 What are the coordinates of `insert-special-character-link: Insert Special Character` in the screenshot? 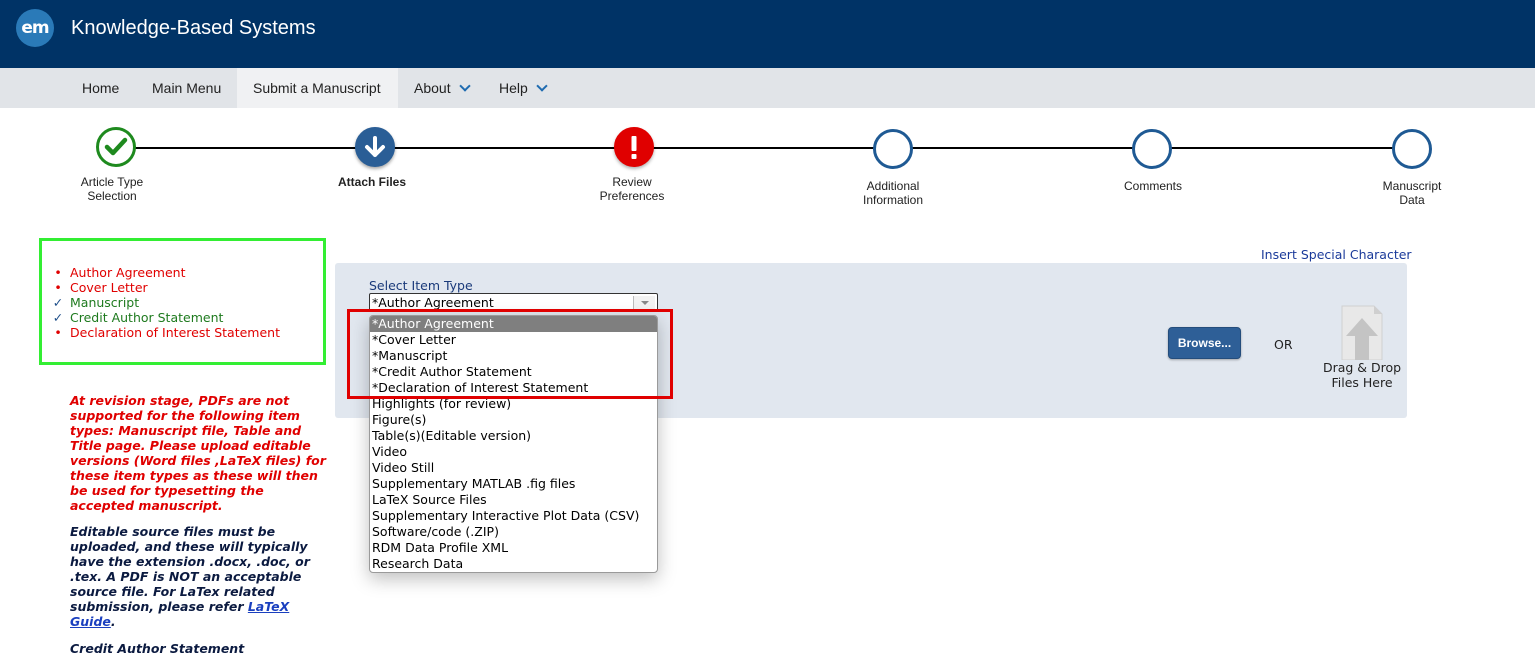 It's located at (1336, 254).